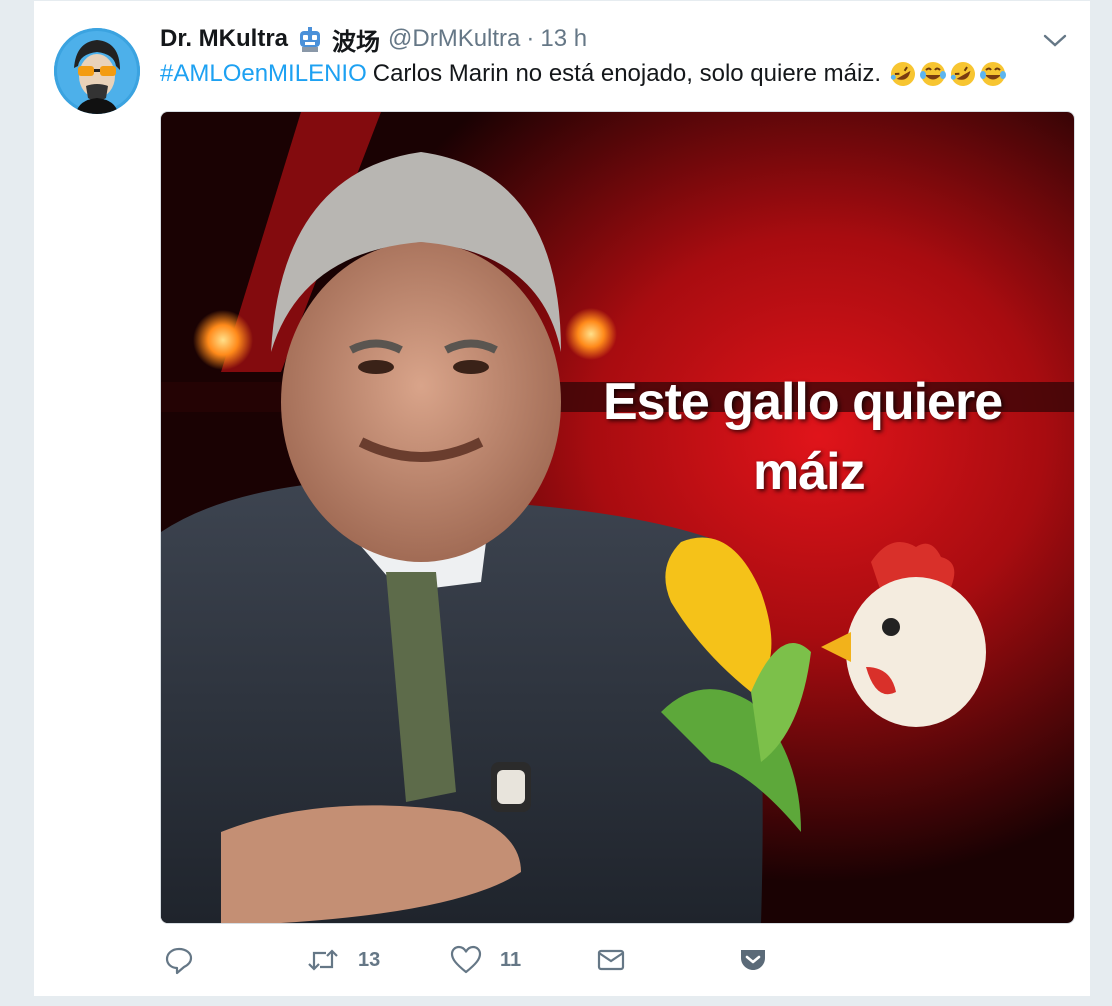  I want to click on tweet-timestamp: 13 h, so click(563, 39).